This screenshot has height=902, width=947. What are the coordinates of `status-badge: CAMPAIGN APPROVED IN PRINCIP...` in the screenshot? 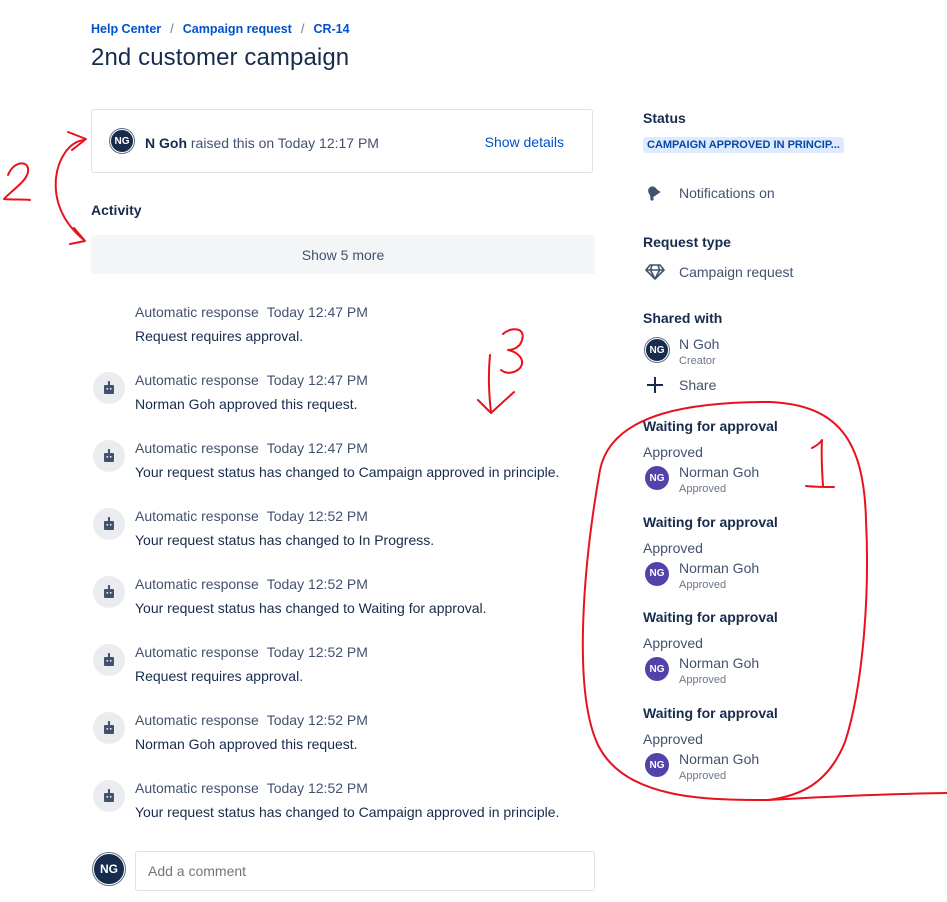 It's located at (743, 145).